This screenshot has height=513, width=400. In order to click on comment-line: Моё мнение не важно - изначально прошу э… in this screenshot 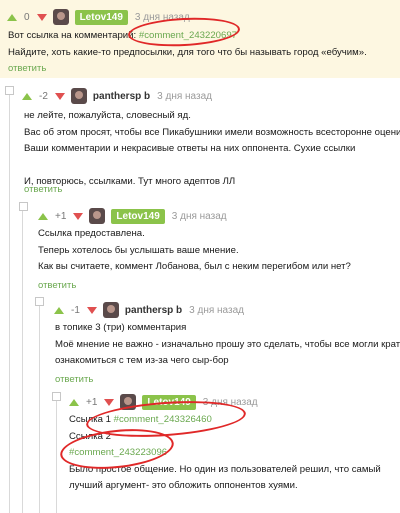, I will do `click(227, 344)`.